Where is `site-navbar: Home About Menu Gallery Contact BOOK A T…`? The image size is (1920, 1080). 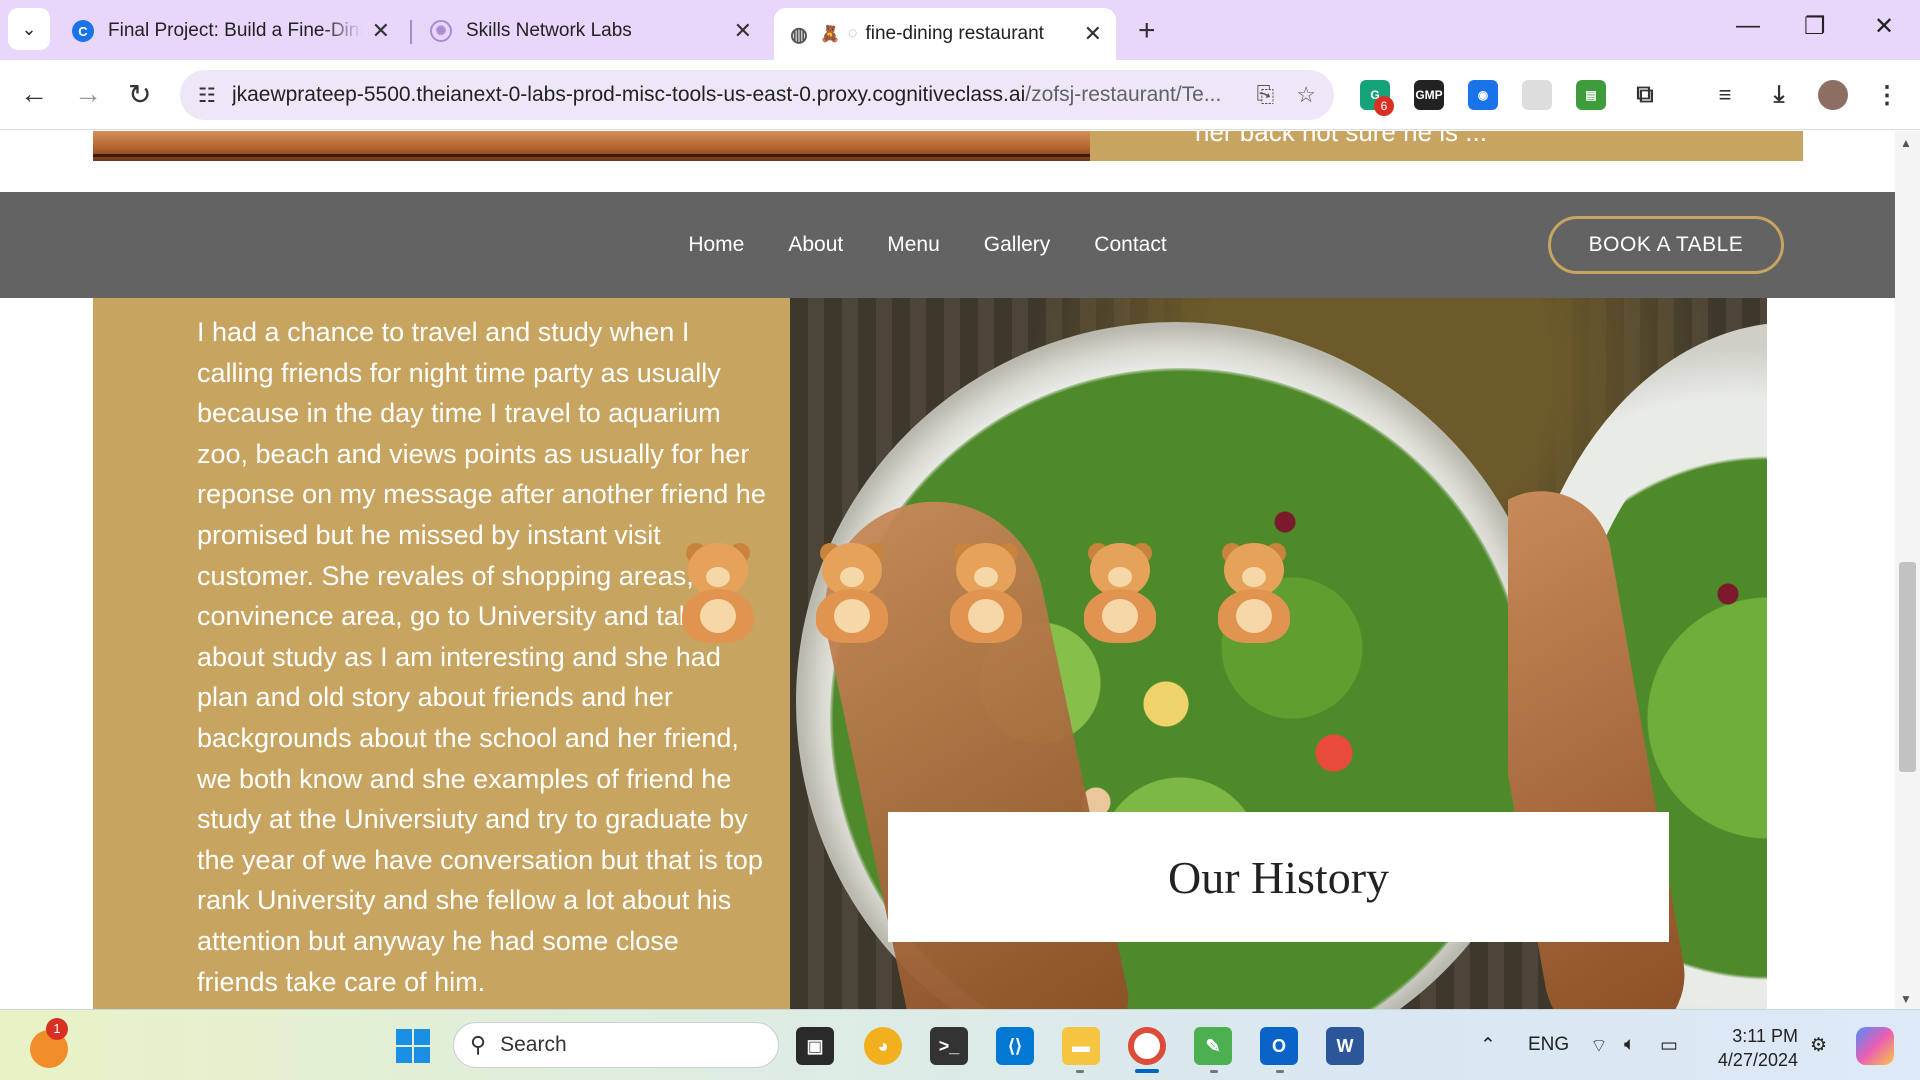 site-navbar: Home About Menu Gallery Contact BOOK A T… is located at coordinates (947, 245).